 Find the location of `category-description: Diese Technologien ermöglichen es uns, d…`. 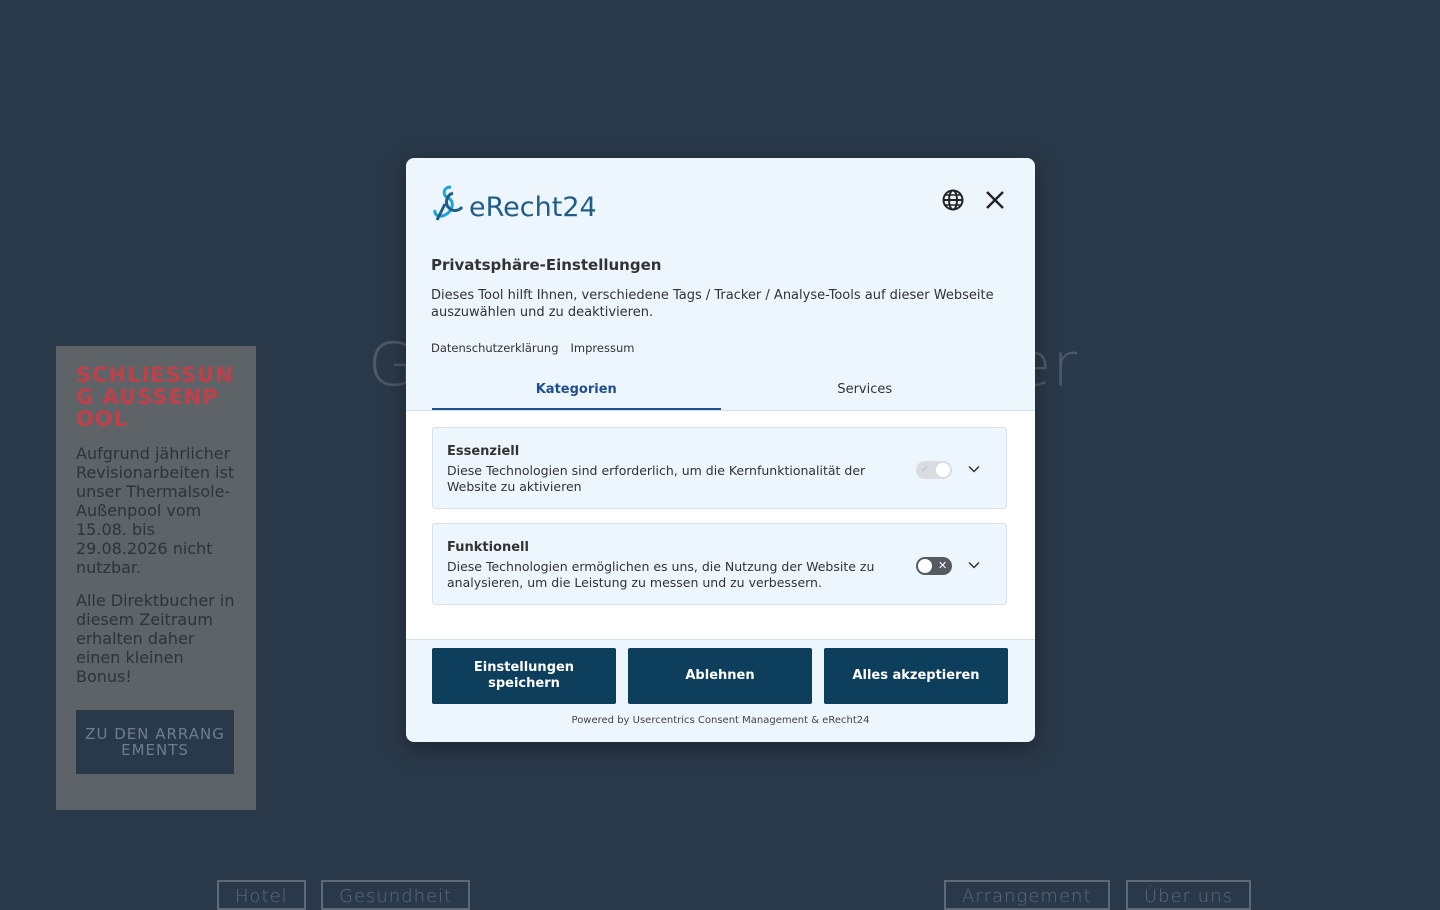

category-description: Diese Technologien ermöglichen es uns, d… is located at coordinates (661, 574).